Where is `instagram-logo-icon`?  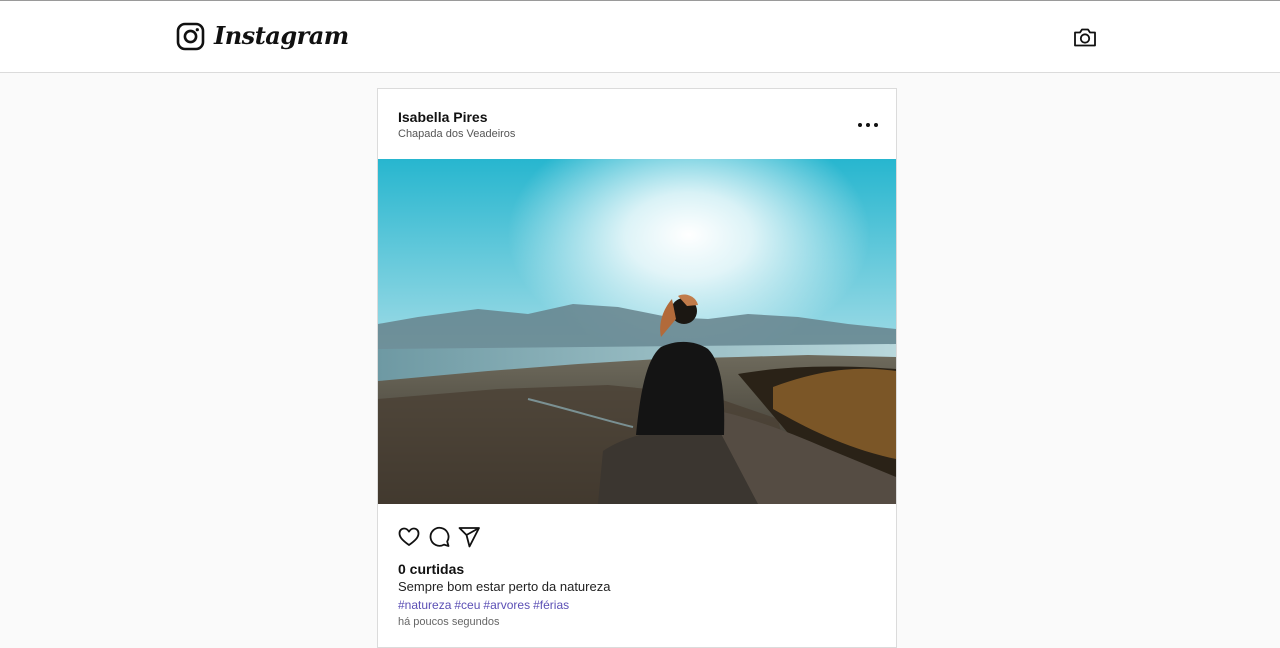 instagram-logo-icon is located at coordinates (190, 36).